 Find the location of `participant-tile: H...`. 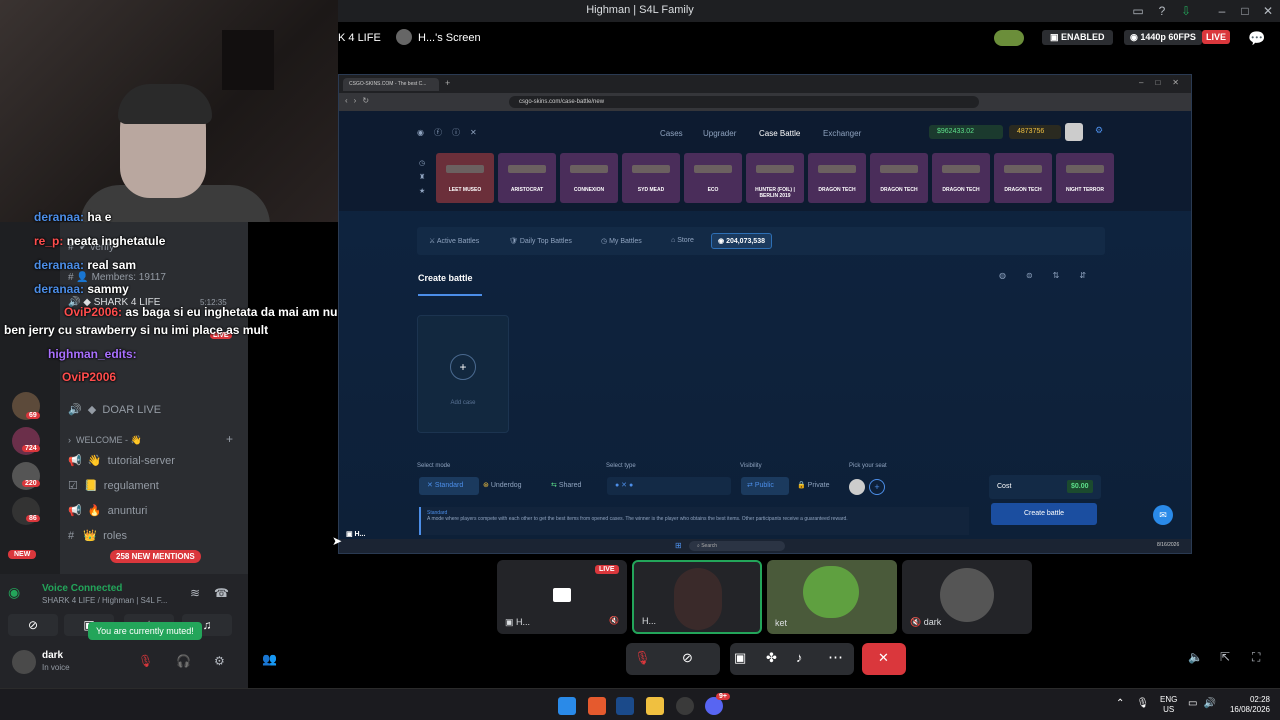

participant-tile: H... is located at coordinates (697, 597).